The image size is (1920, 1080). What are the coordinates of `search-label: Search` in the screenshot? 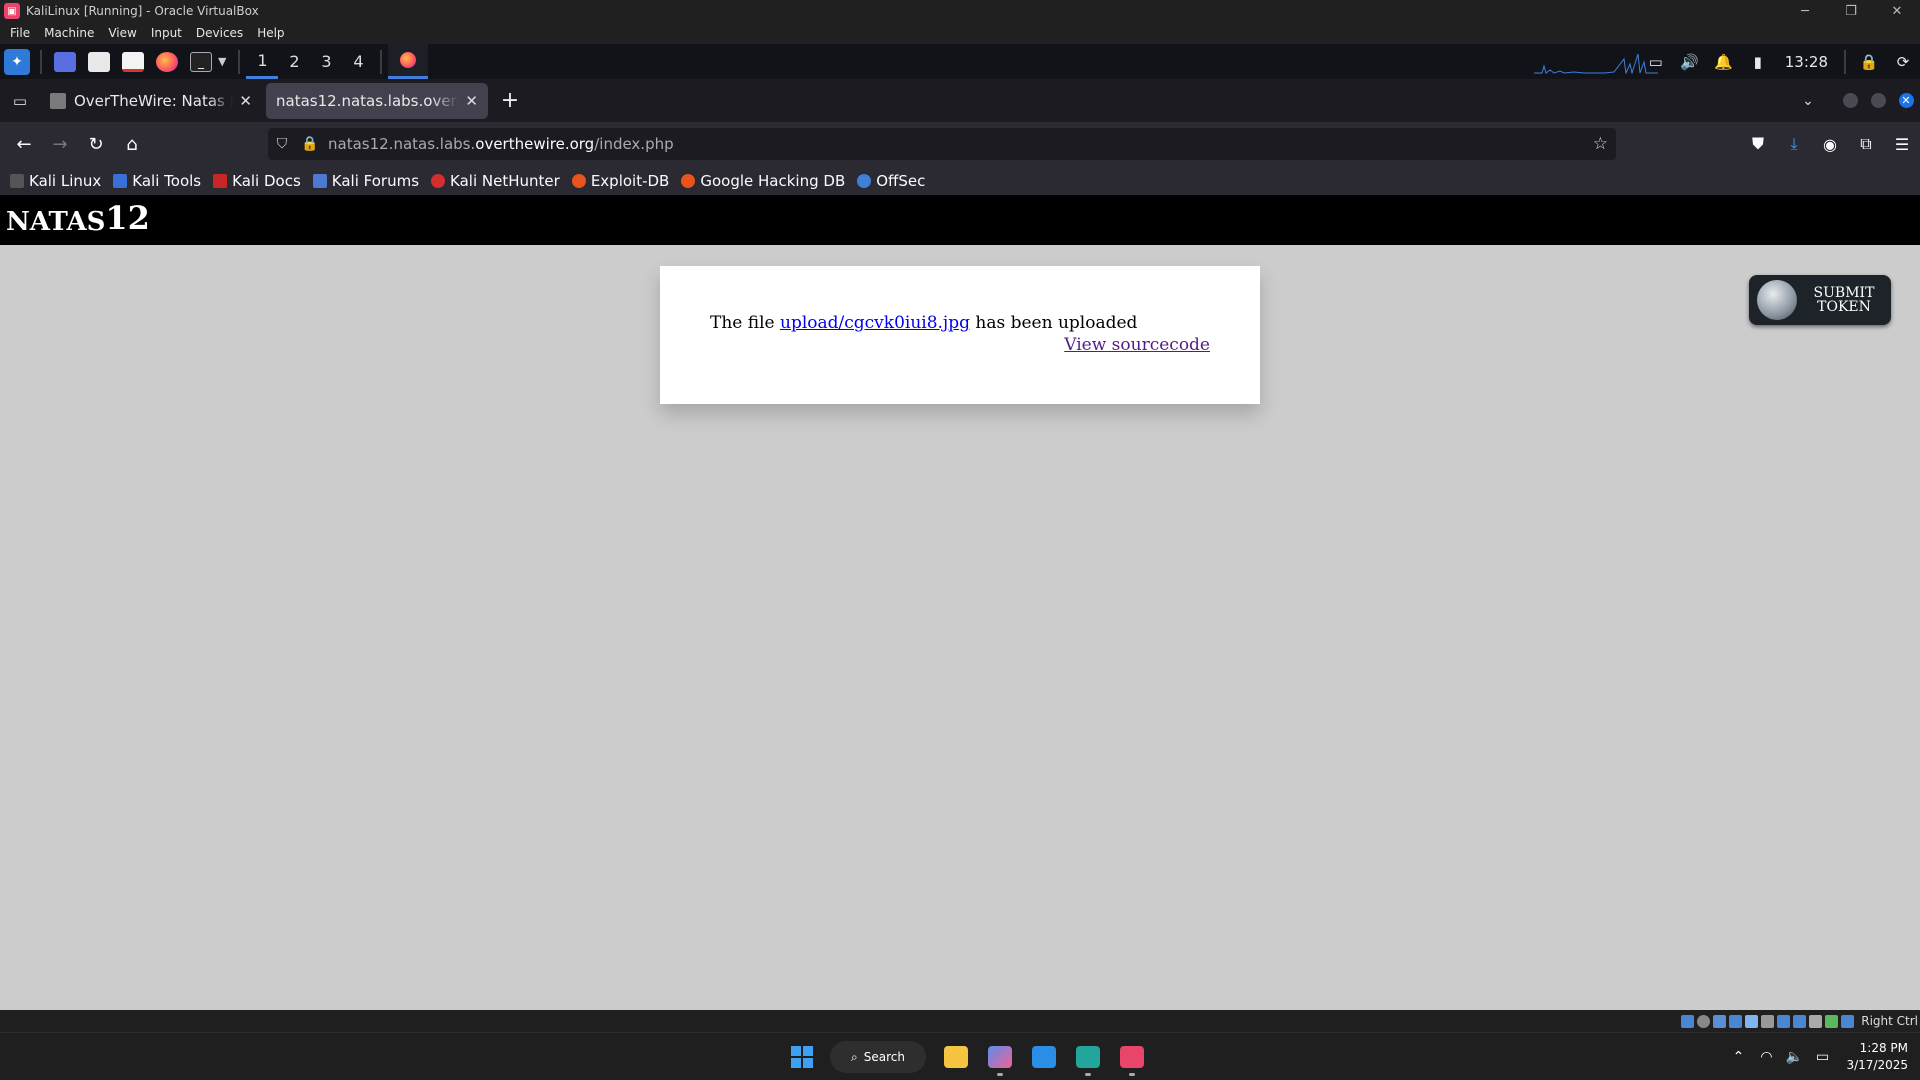 It's located at (884, 1057).